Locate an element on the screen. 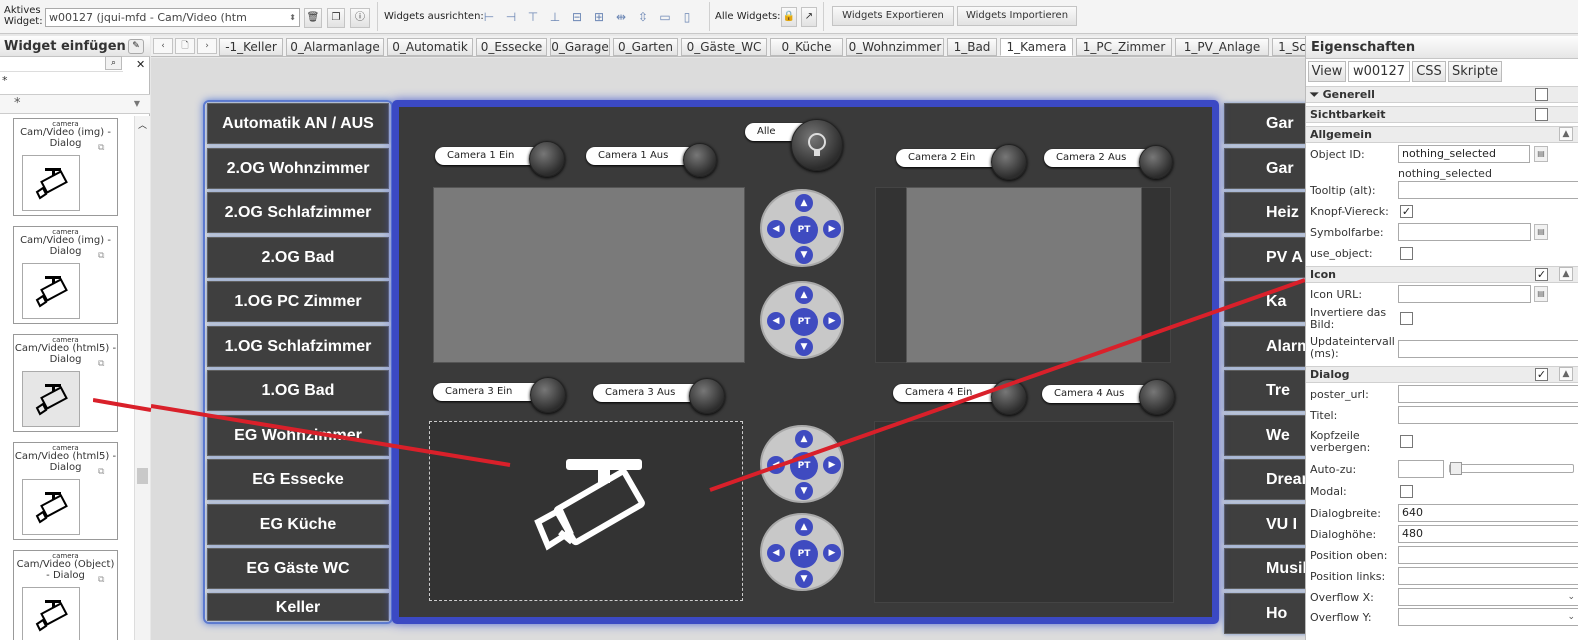 The height and width of the screenshot is (640, 1578). delete-view-icon: 🗋 is located at coordinates (185, 46).